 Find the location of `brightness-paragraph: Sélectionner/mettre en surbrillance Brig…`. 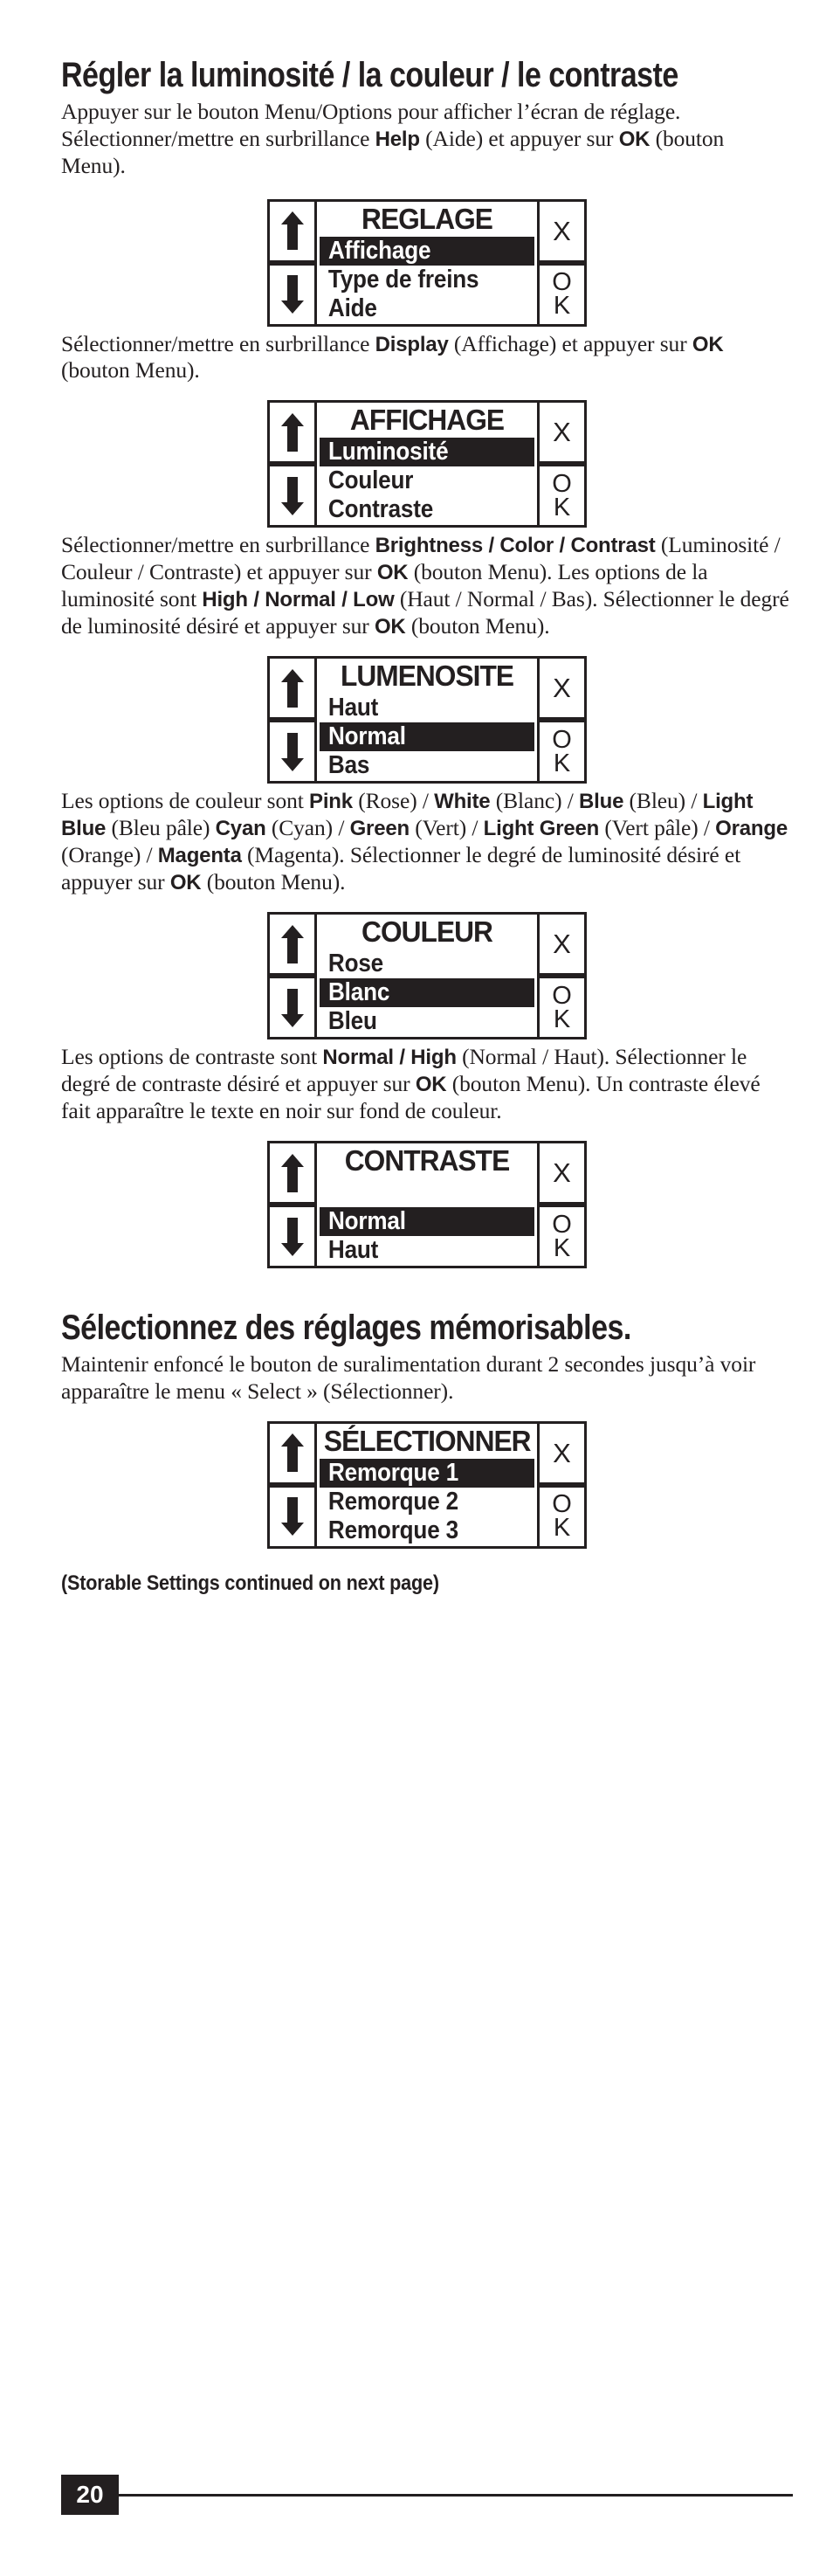

brightness-paragraph: Sélectionner/mettre en surbrillance Brig… is located at coordinates (427, 586).